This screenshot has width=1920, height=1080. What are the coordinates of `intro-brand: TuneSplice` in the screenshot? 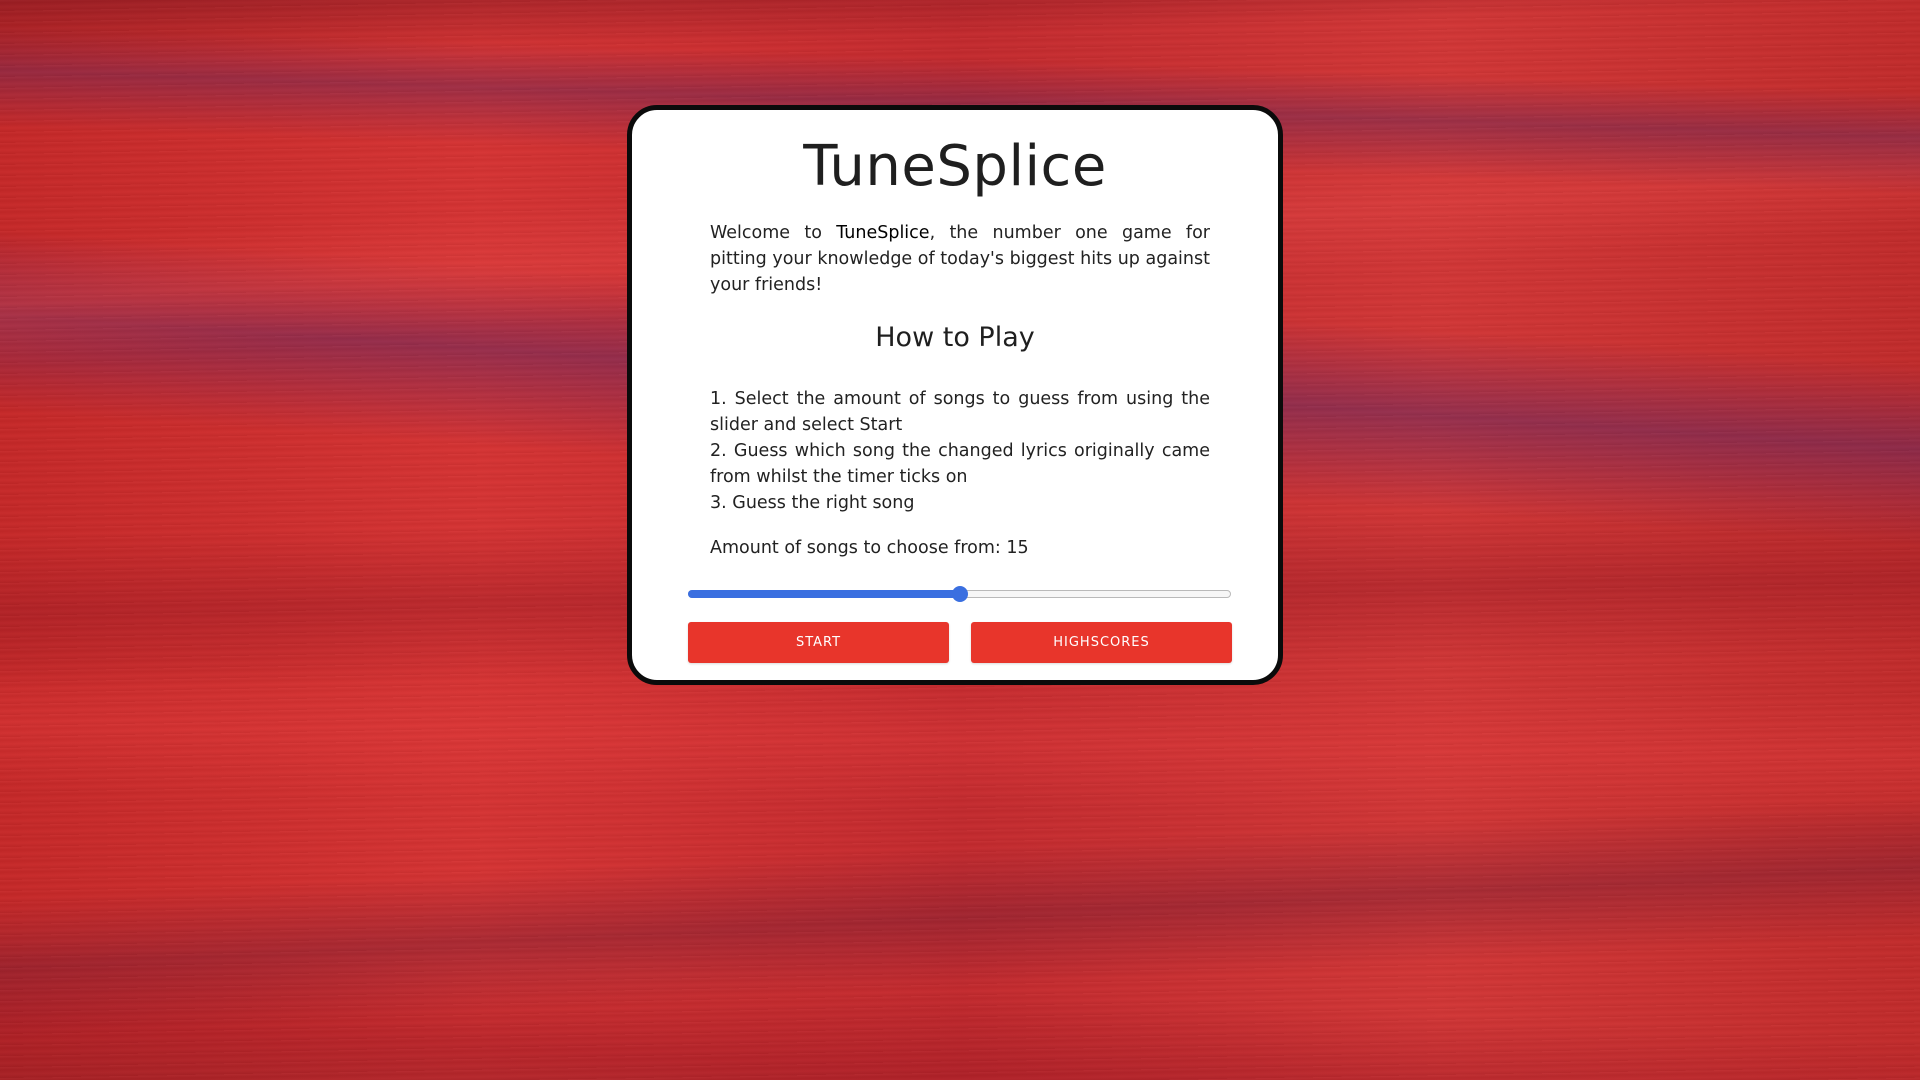 It's located at (883, 233).